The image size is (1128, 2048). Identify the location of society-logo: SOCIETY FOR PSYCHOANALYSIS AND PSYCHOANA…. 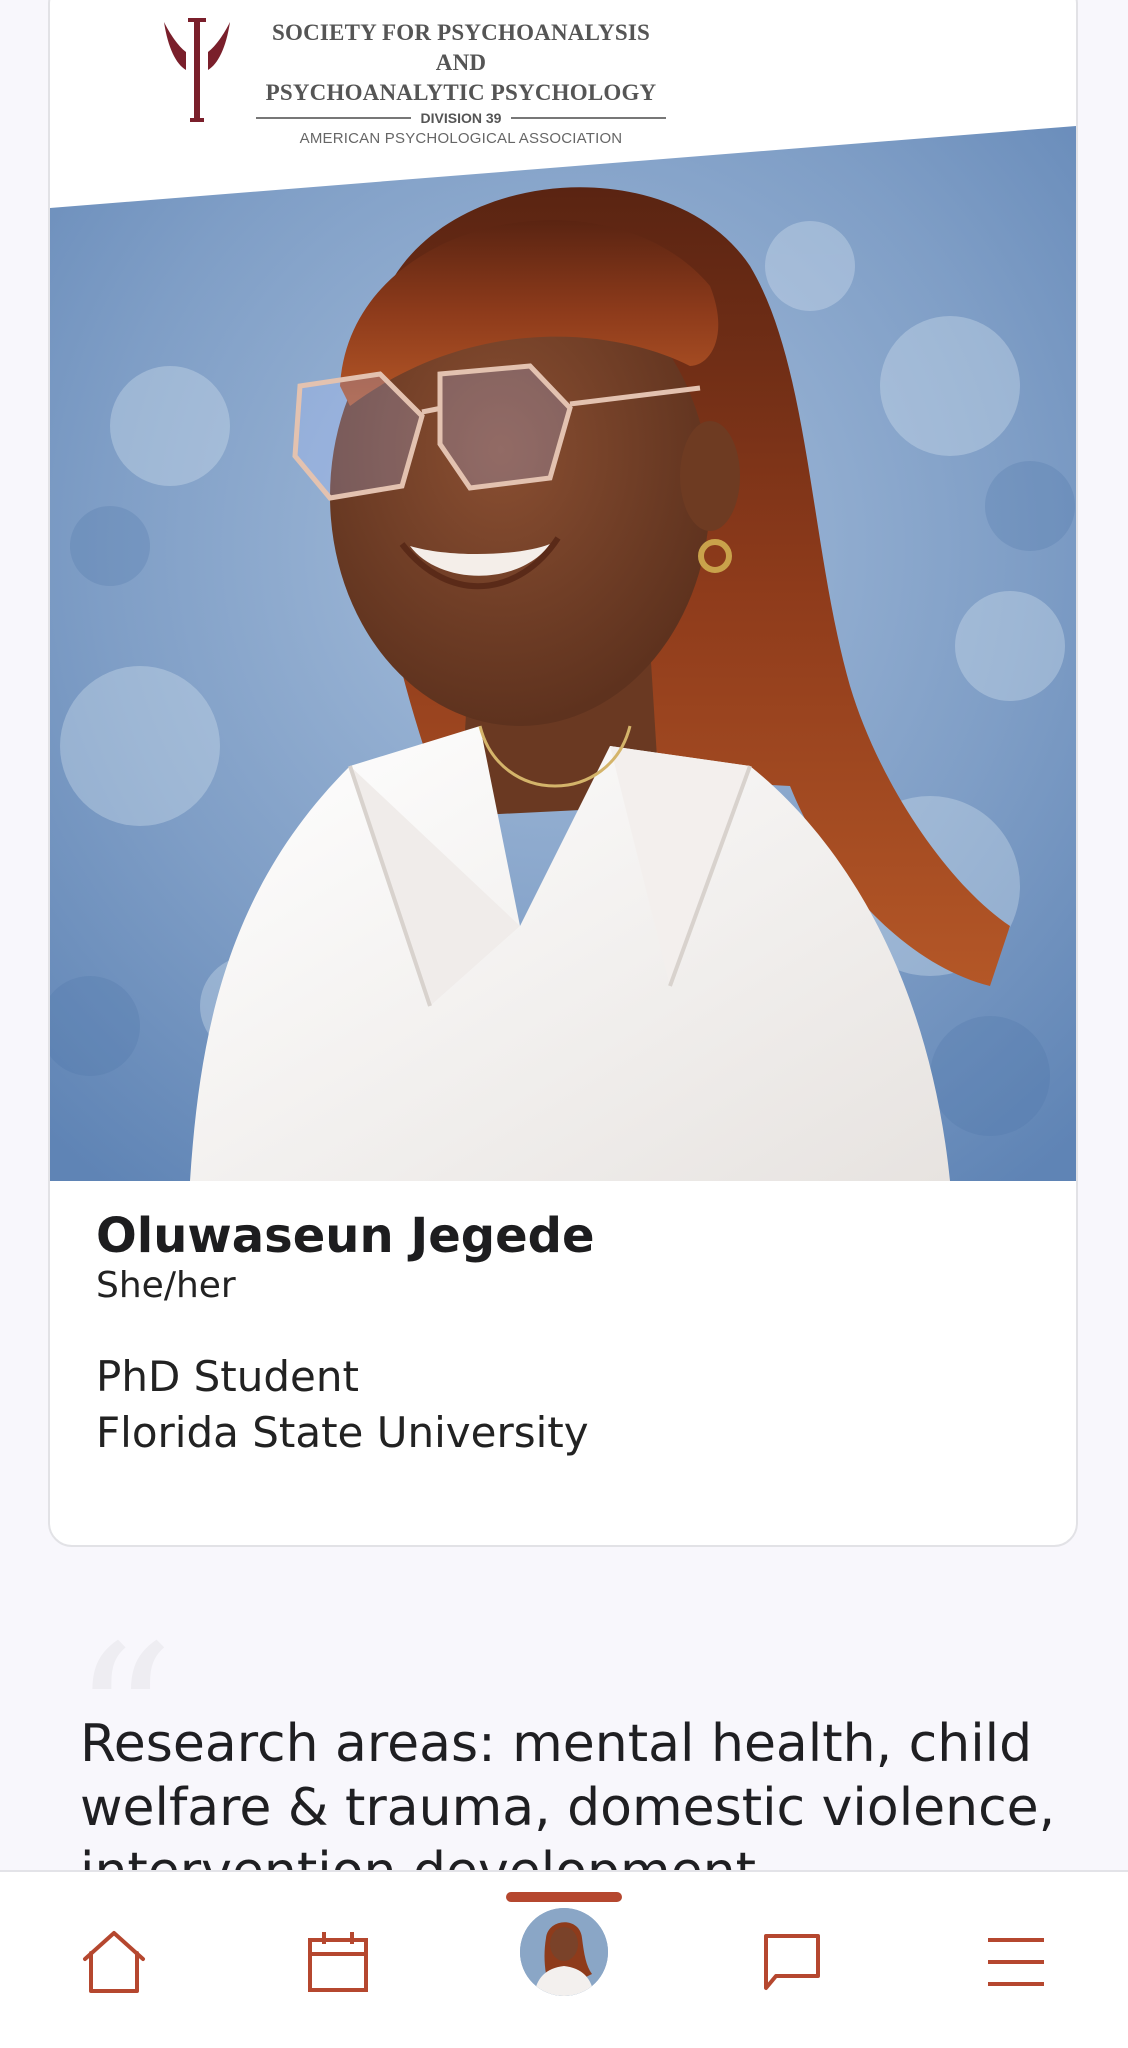
(388, 82).